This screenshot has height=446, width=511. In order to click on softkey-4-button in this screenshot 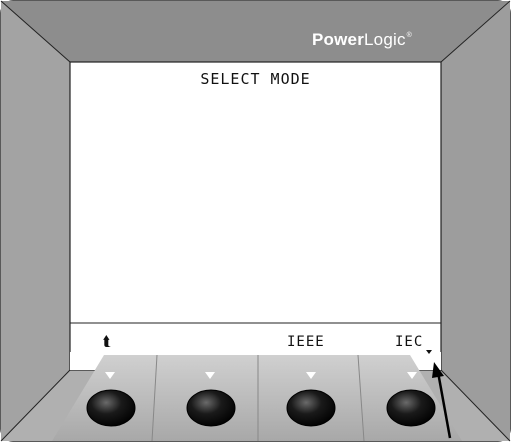, I will do `click(411, 408)`.